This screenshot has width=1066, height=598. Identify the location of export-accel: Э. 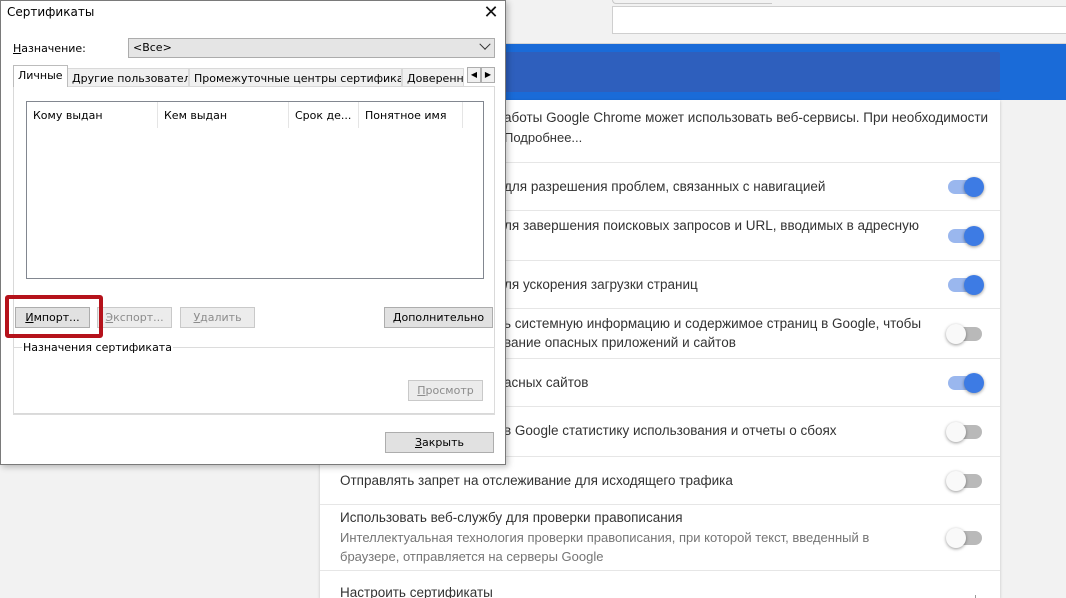
(109, 317).